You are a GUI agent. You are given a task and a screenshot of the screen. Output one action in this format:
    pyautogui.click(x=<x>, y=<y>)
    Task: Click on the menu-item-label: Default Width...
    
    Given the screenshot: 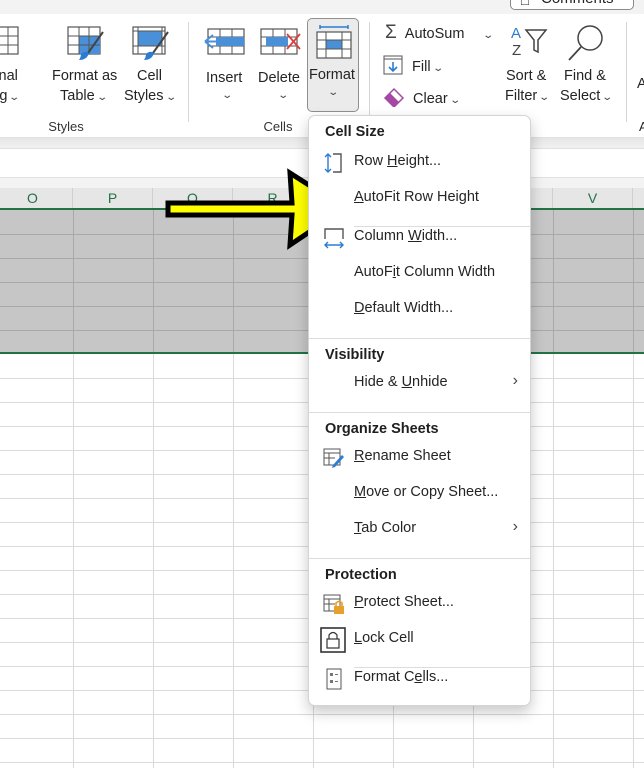 What is the action you would take?
    pyautogui.click(x=404, y=308)
    